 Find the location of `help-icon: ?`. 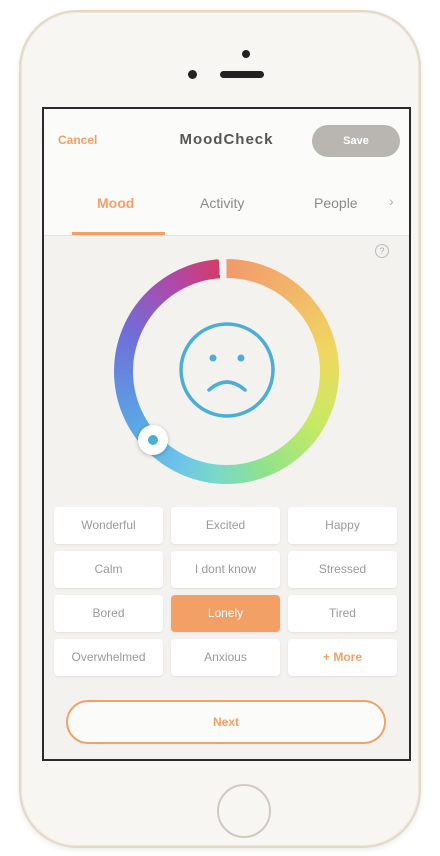

help-icon: ? is located at coordinates (382, 251).